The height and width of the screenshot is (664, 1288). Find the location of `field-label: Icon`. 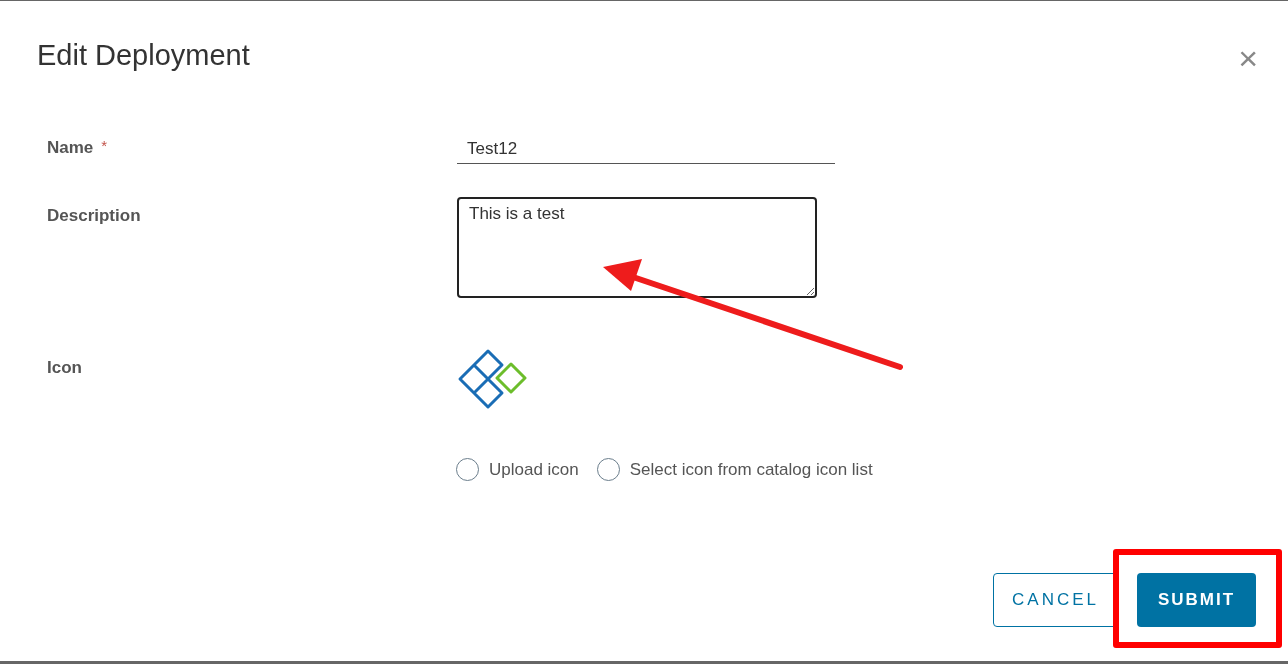

field-label: Icon is located at coordinates (64, 368).